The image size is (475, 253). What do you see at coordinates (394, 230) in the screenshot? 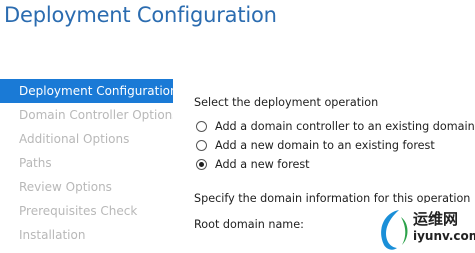
I see `swoosh-logo-icon` at bounding box center [394, 230].